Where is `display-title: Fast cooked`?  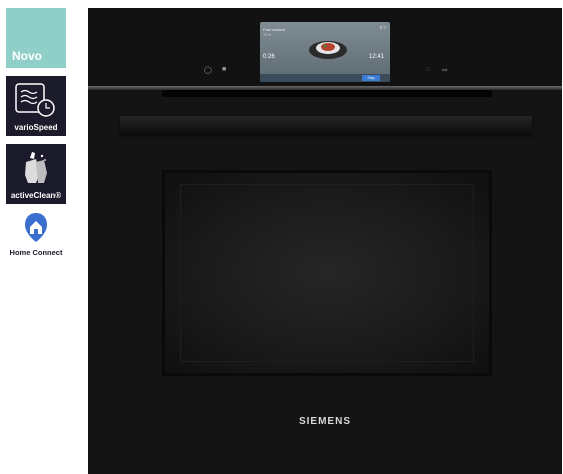 display-title: Fast cooked is located at coordinates (274, 29).